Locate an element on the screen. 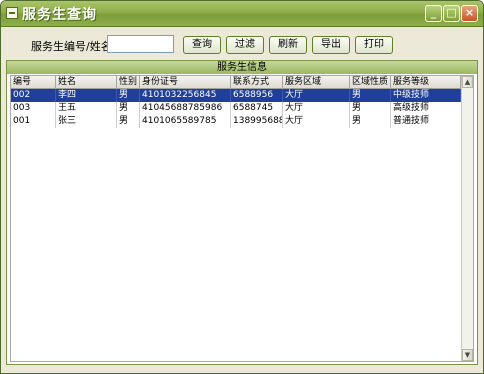 This screenshot has height=374, width=484. cell-id-number: 4101032256845 is located at coordinates (185, 95).